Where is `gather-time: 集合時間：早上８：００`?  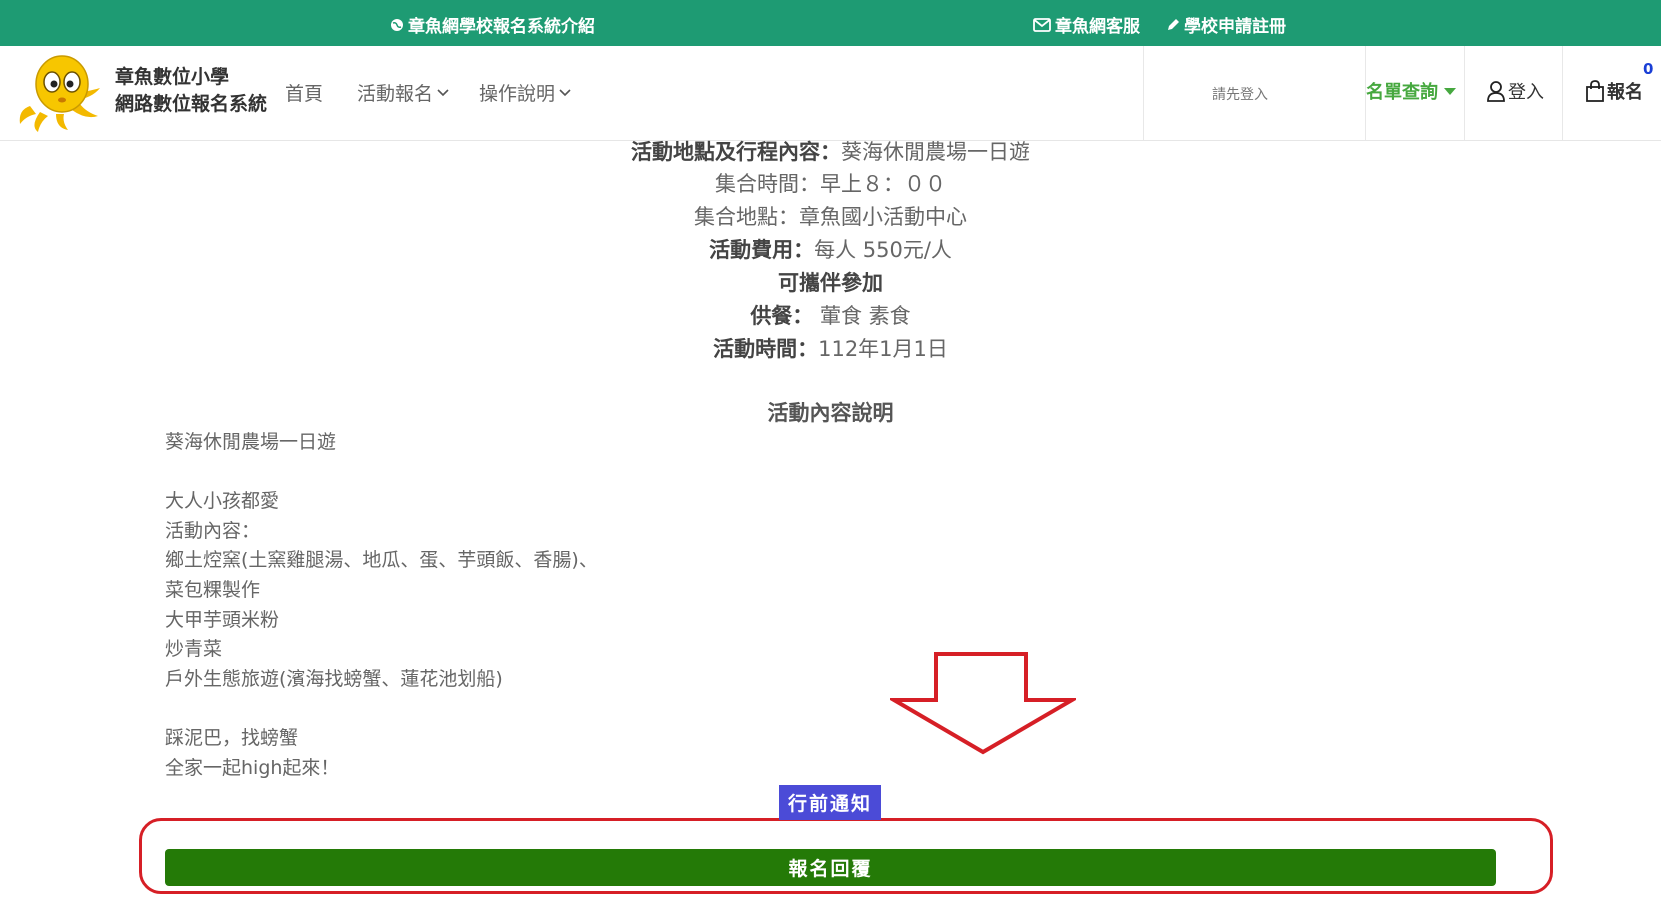
gather-time: 集合時間：早上８：００ is located at coordinates (830, 184).